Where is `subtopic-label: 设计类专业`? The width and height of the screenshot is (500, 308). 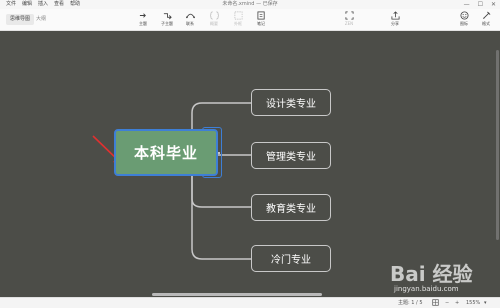
subtopic-label: 设计类专业 is located at coordinates (291, 104).